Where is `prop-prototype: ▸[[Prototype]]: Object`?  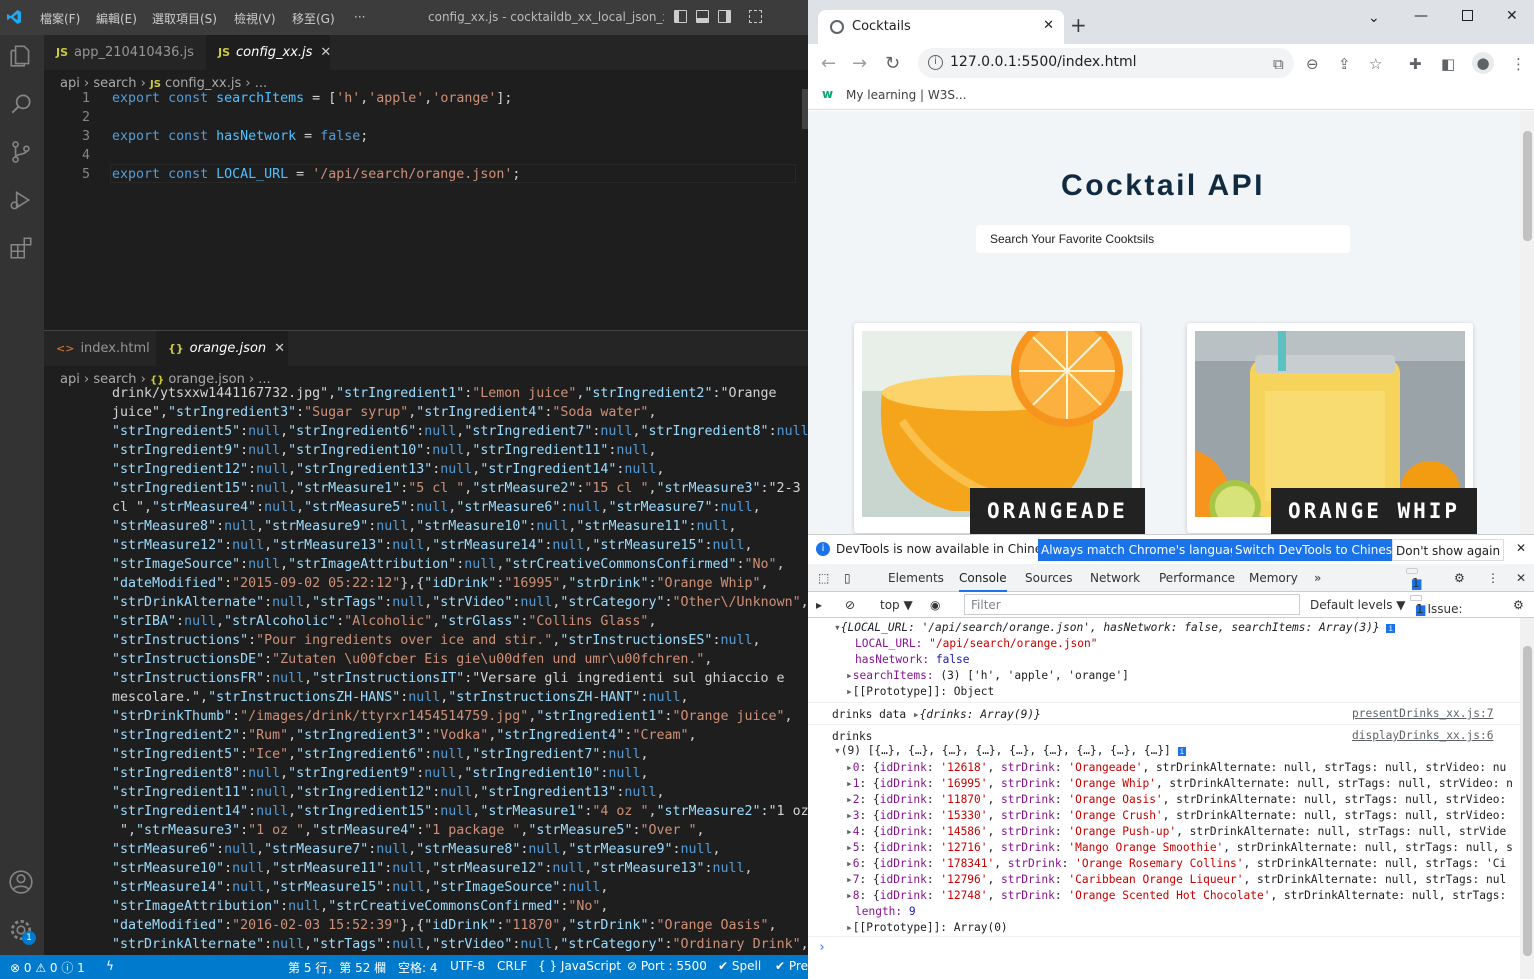
prop-prototype: ▸[[Prototype]]: Object is located at coordinates (920, 691).